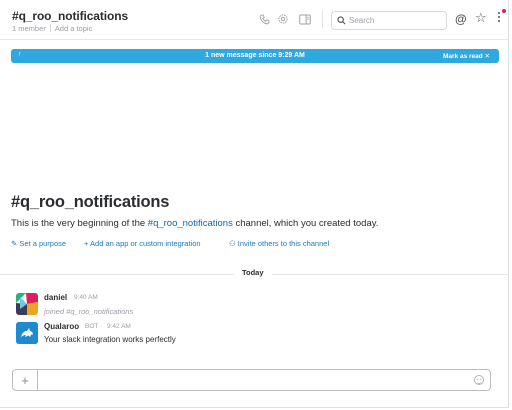 Image resolution: width=512 pixels, height=410 pixels. Describe the element at coordinates (190, 223) in the screenshot. I see `channel-link: #q_roo_notifications` at that location.